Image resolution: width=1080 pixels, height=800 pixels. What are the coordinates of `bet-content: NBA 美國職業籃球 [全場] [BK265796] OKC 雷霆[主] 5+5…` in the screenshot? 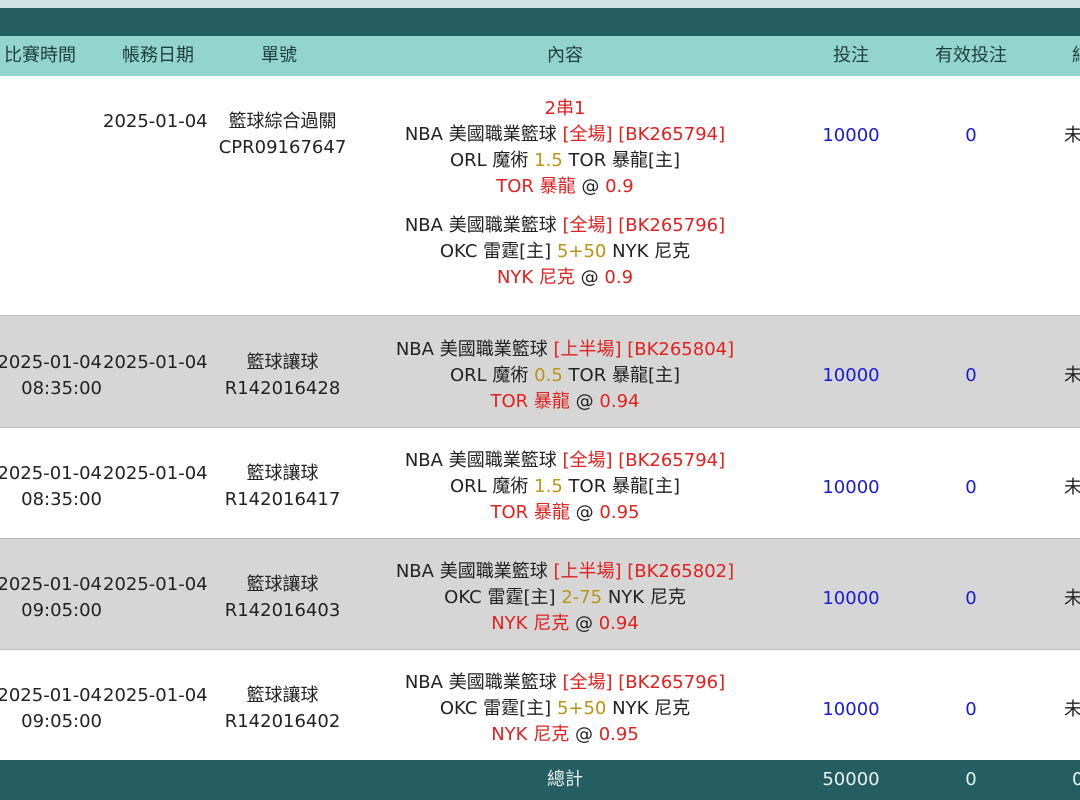 It's located at (565, 709).